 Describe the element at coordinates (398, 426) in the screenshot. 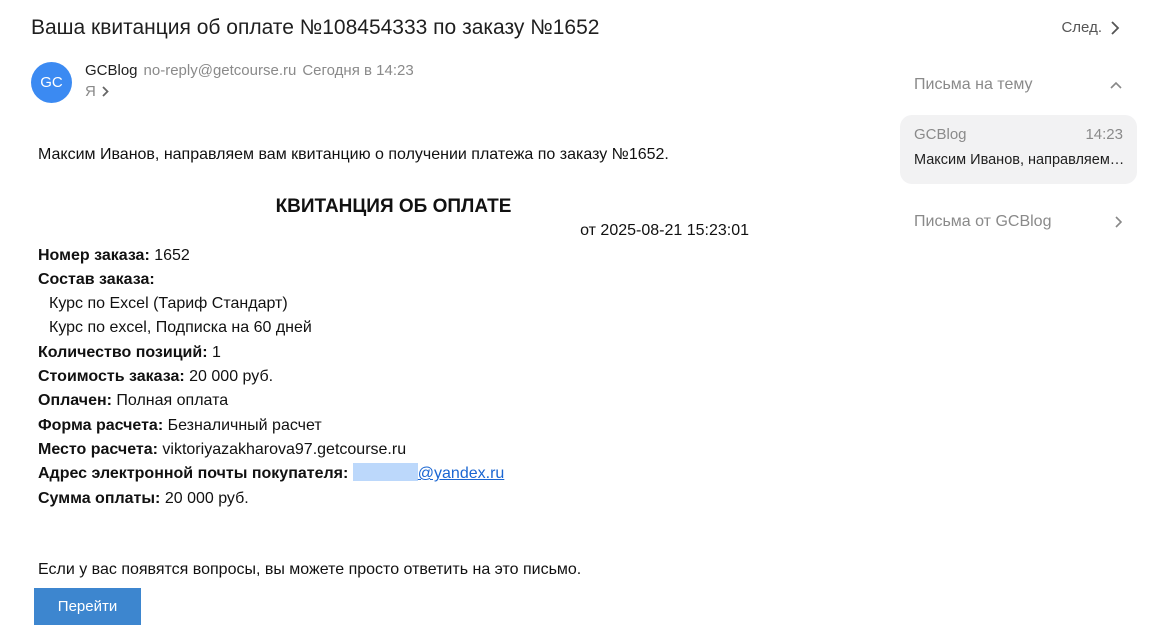

I see `payment-form-row: Форма расчета: Безналичный расчет` at that location.